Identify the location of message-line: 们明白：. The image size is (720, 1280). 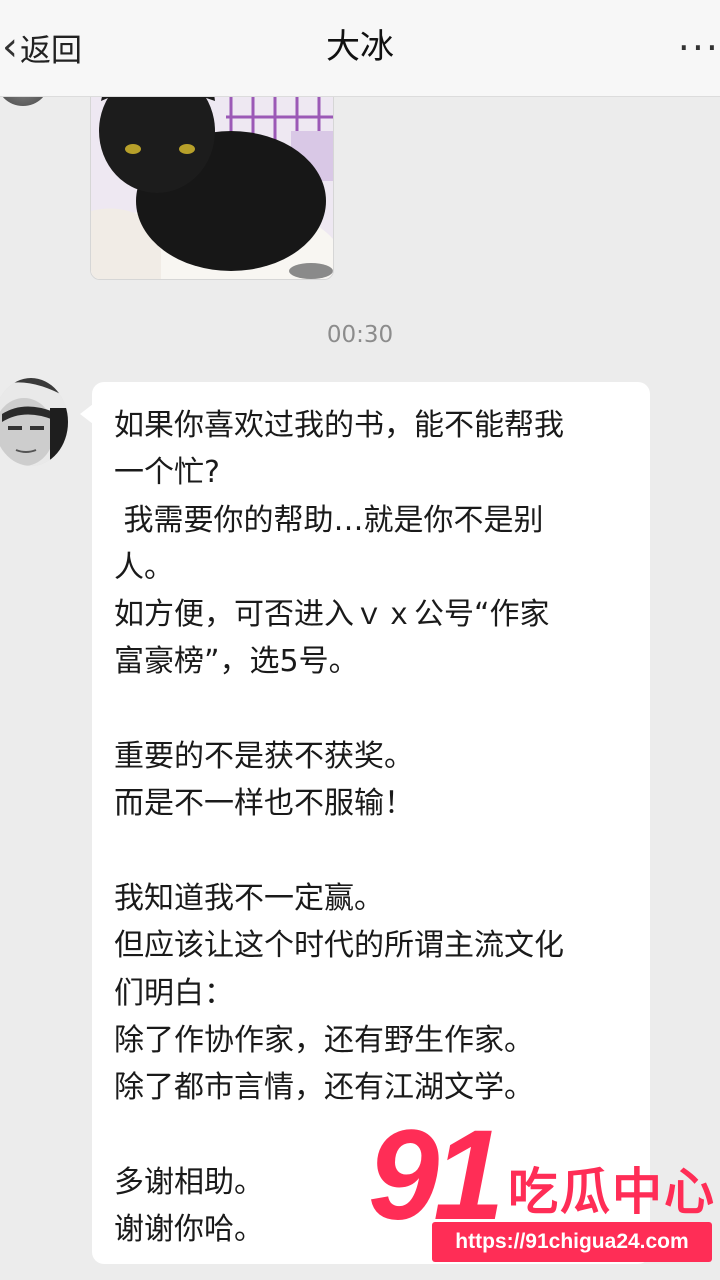
(174, 993).